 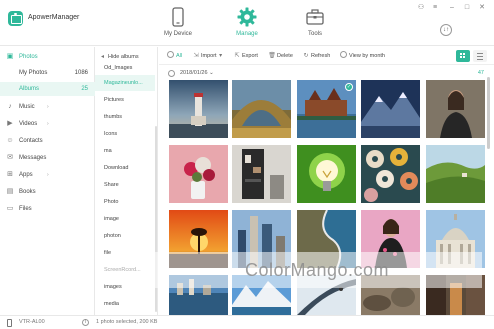 What do you see at coordinates (29, 89) in the screenshot?
I see `sidebar-item-label: Albums` at bounding box center [29, 89].